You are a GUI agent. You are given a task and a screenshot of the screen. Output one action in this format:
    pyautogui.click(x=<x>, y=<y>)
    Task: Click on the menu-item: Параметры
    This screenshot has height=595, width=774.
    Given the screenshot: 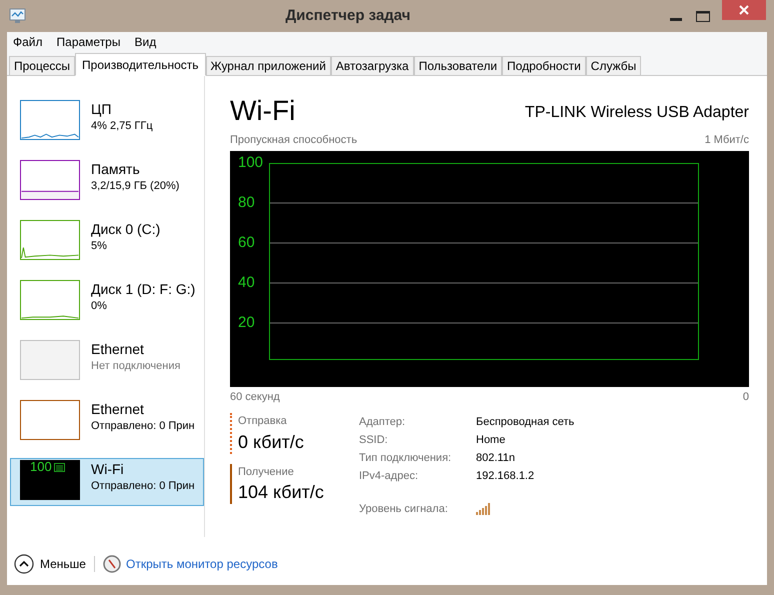 What is the action you would take?
    pyautogui.click(x=88, y=42)
    